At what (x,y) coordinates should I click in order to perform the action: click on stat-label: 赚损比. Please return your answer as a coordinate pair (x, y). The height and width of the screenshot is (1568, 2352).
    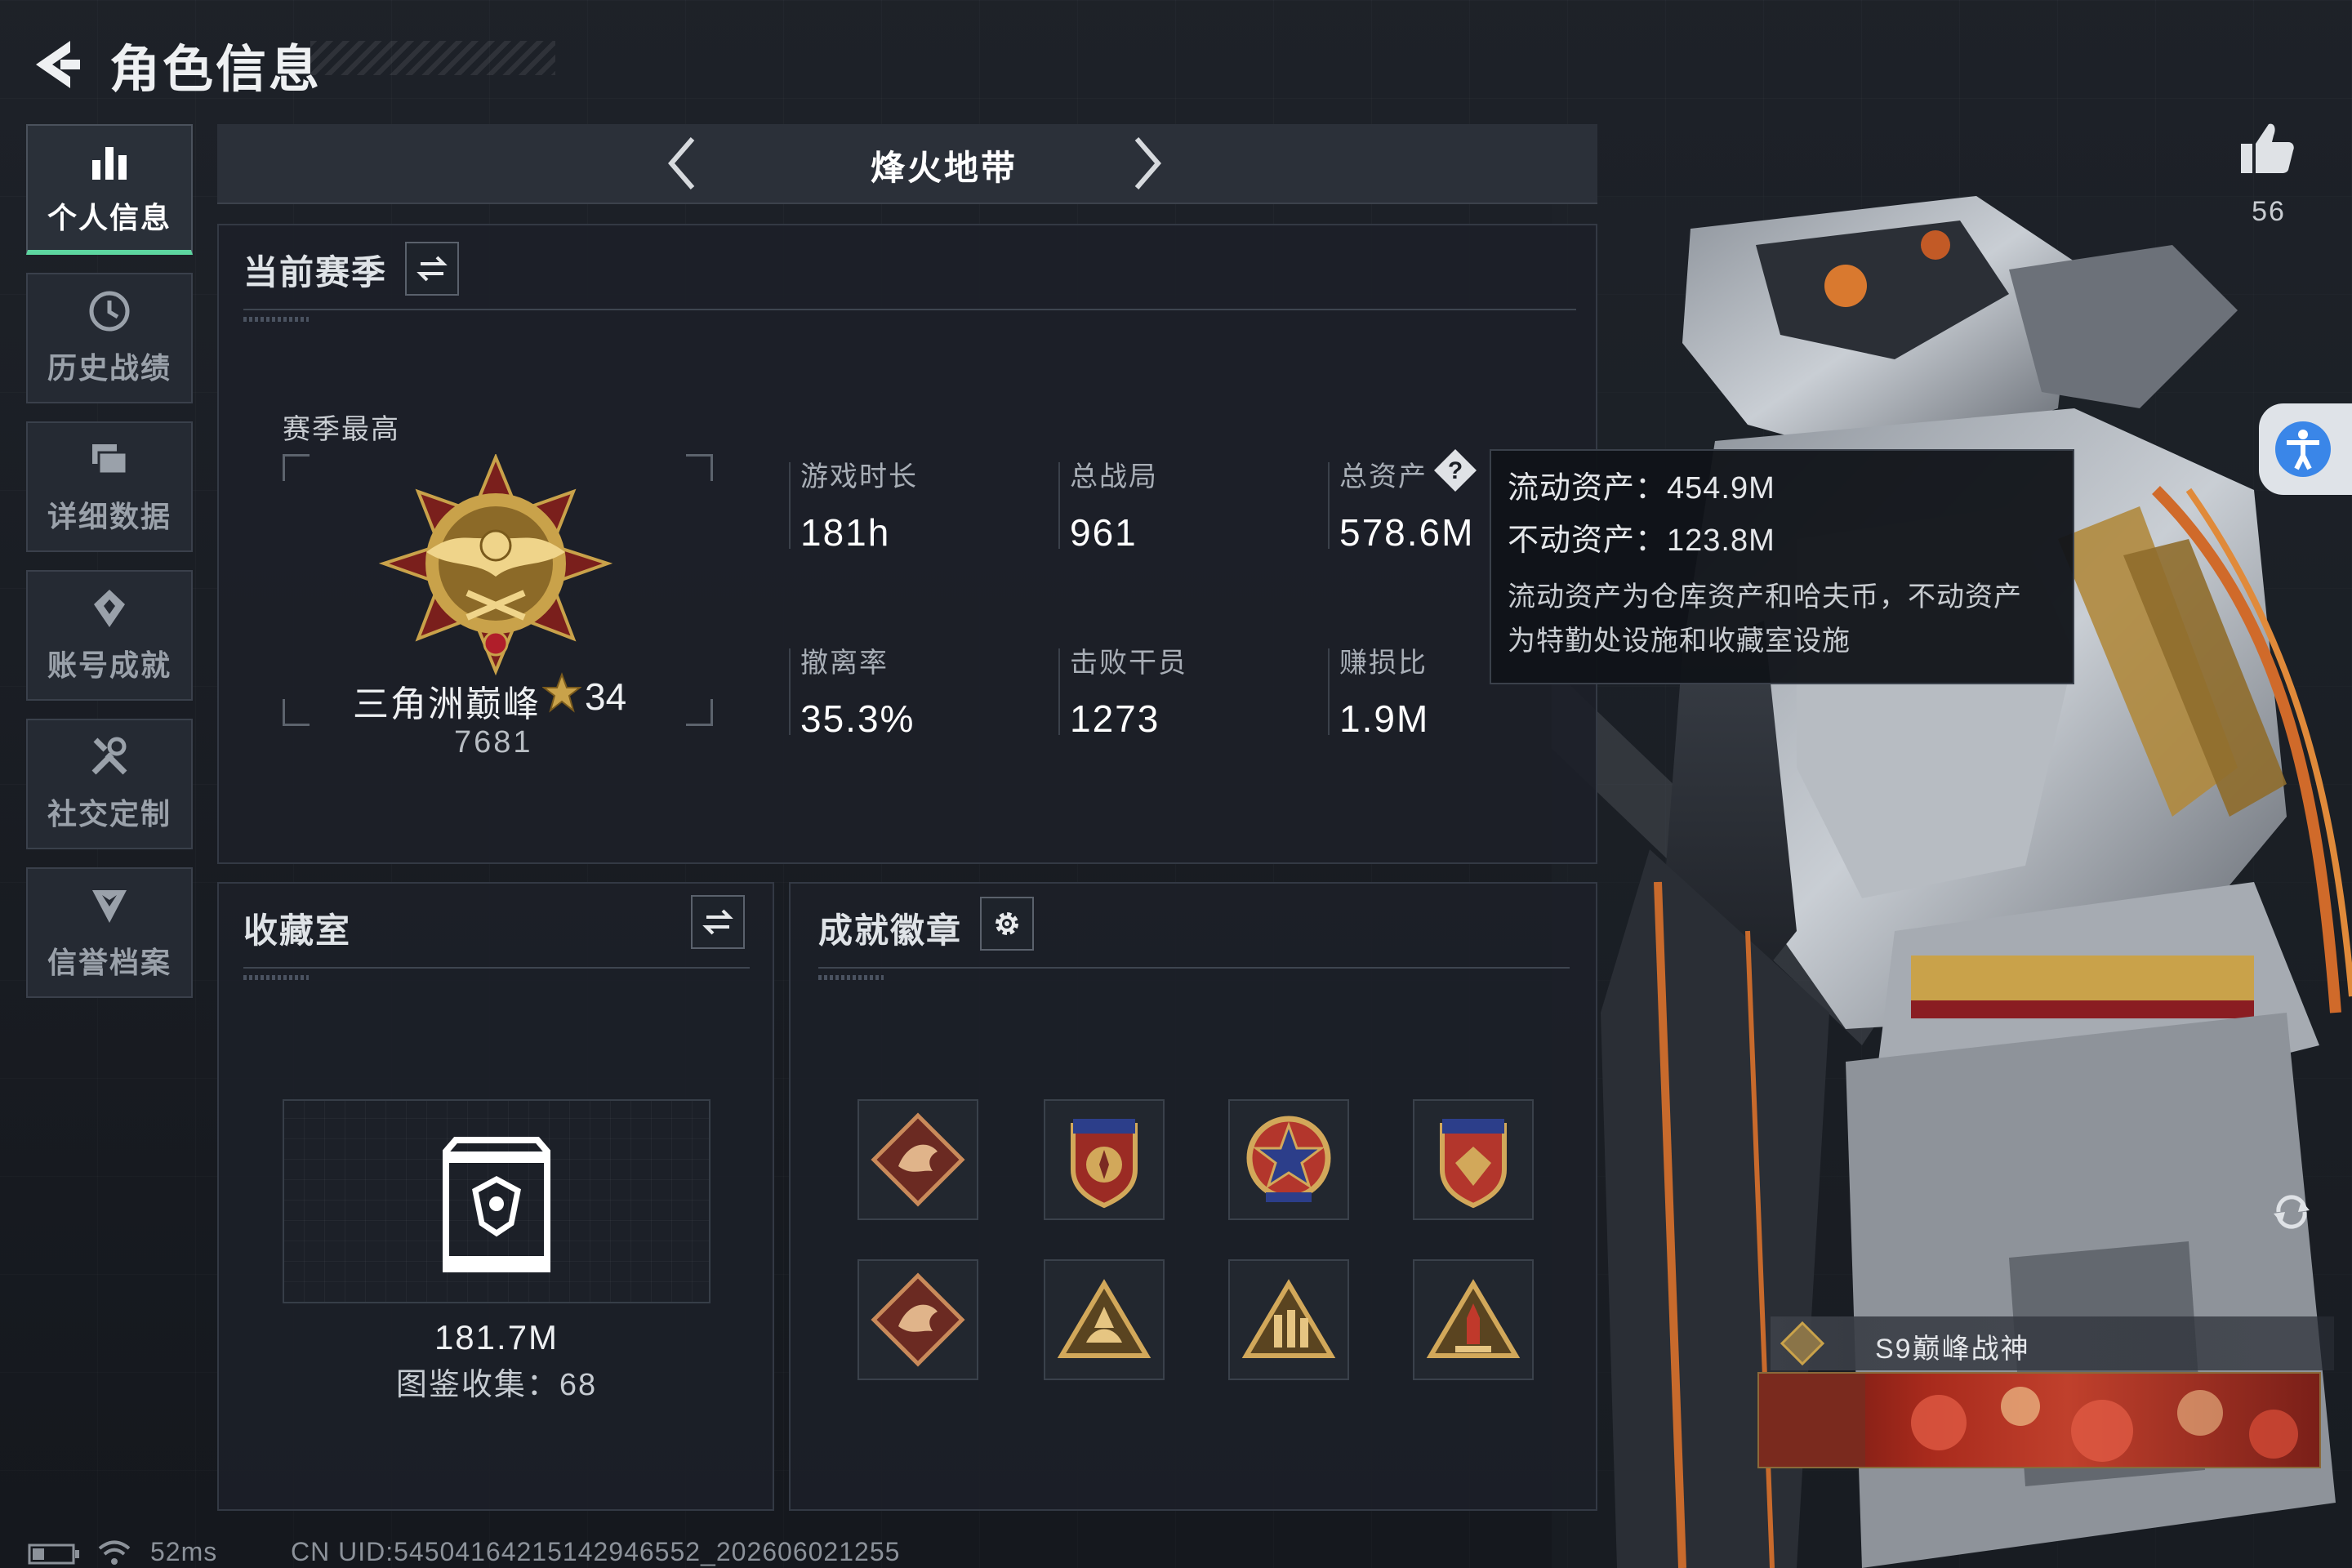
    Looking at the image, I should click on (1383, 663).